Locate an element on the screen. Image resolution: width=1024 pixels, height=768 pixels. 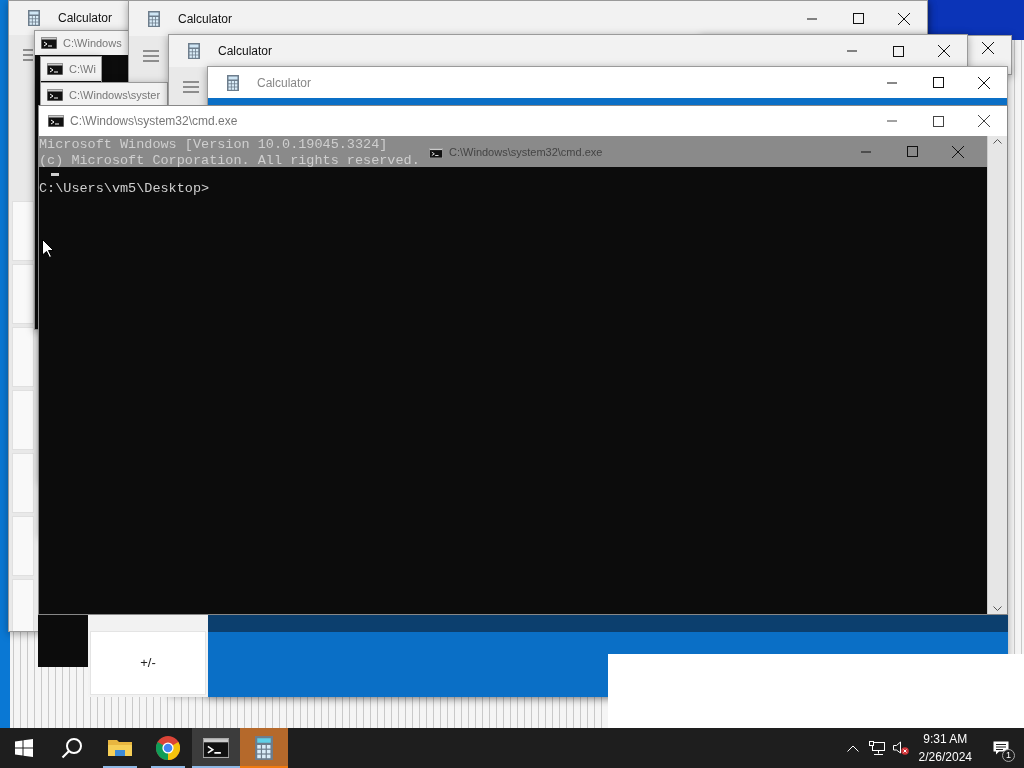
calculator-key: +/- is located at coordinates (148, 663).